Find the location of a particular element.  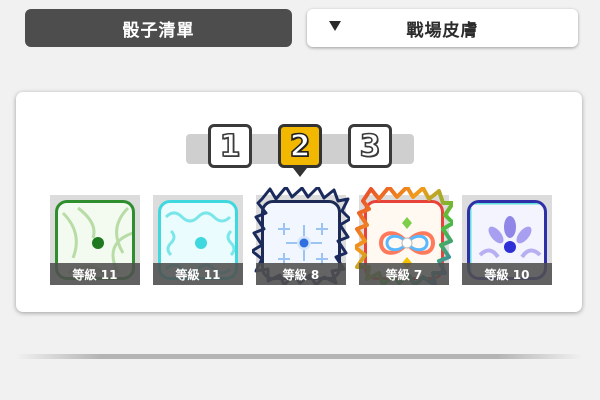

dice-slot-1: 等級 11 is located at coordinates (95, 240).